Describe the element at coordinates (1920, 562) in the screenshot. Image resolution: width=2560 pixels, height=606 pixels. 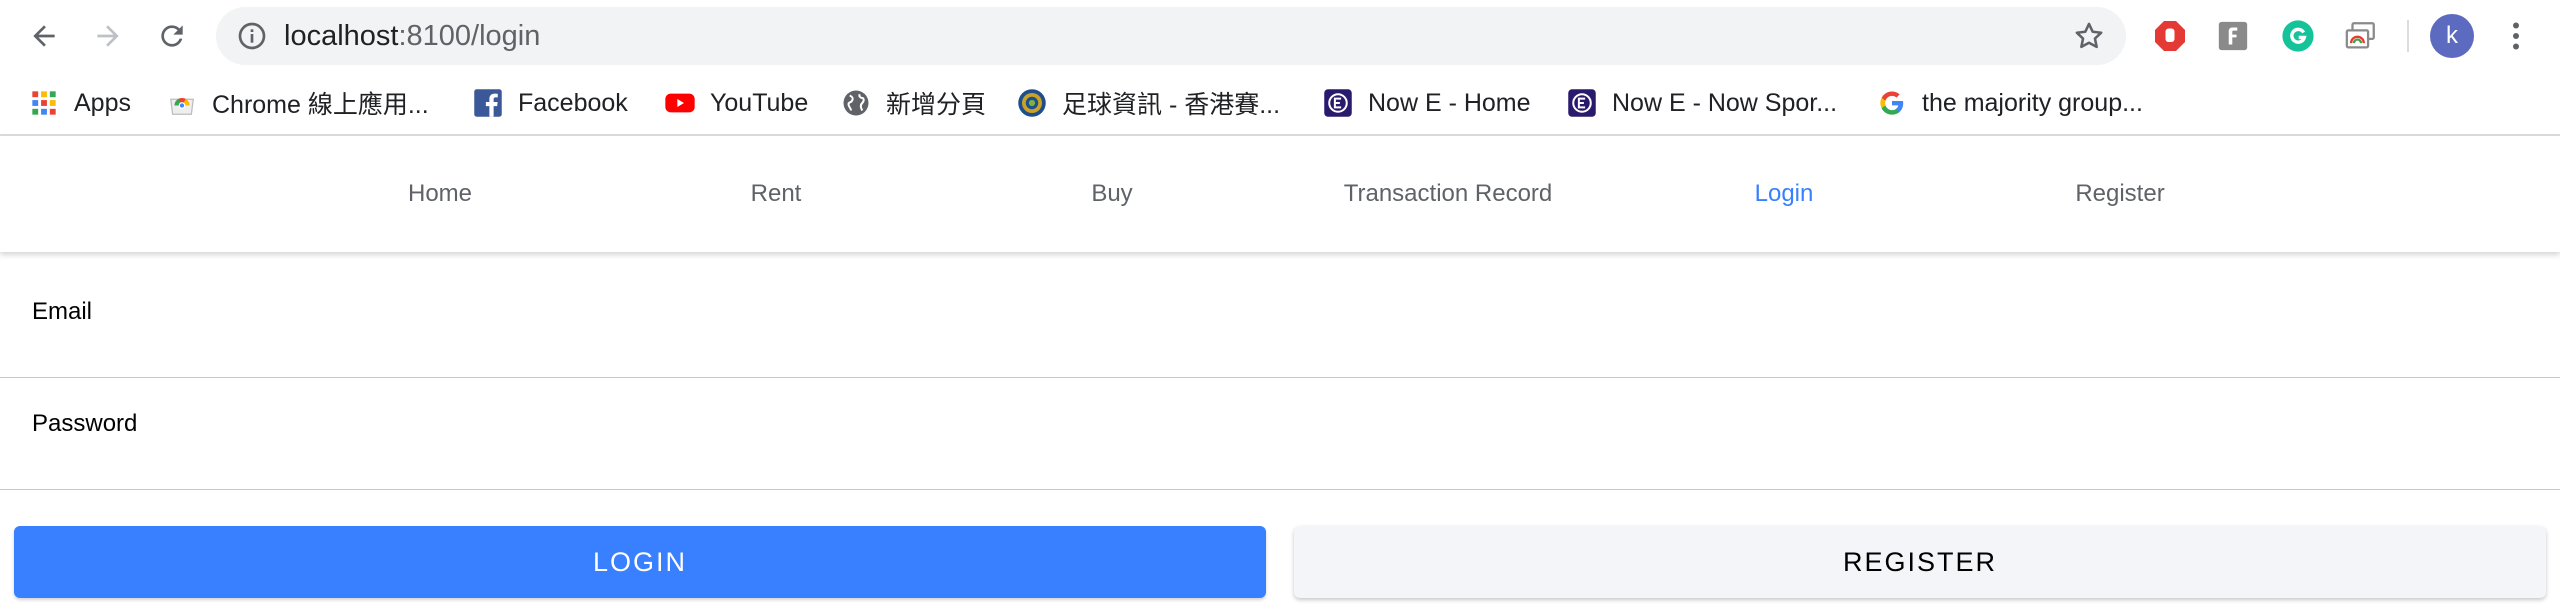
I see `register-button: REGISTER` at that location.